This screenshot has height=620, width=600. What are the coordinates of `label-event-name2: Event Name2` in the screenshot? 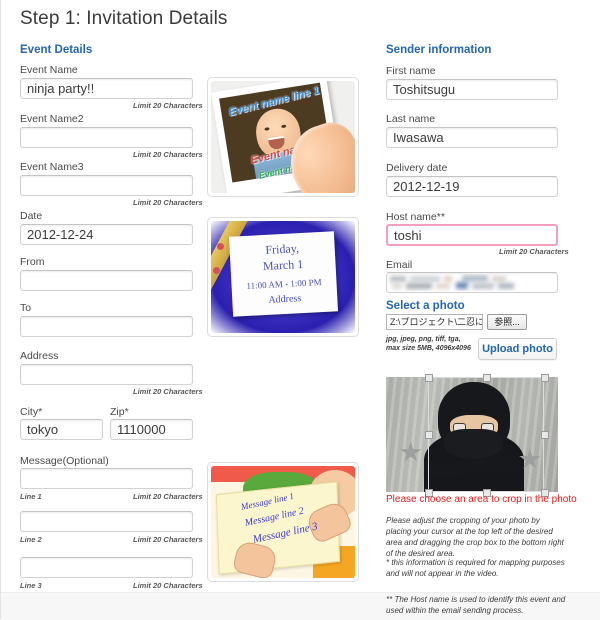 It's located at (52, 119).